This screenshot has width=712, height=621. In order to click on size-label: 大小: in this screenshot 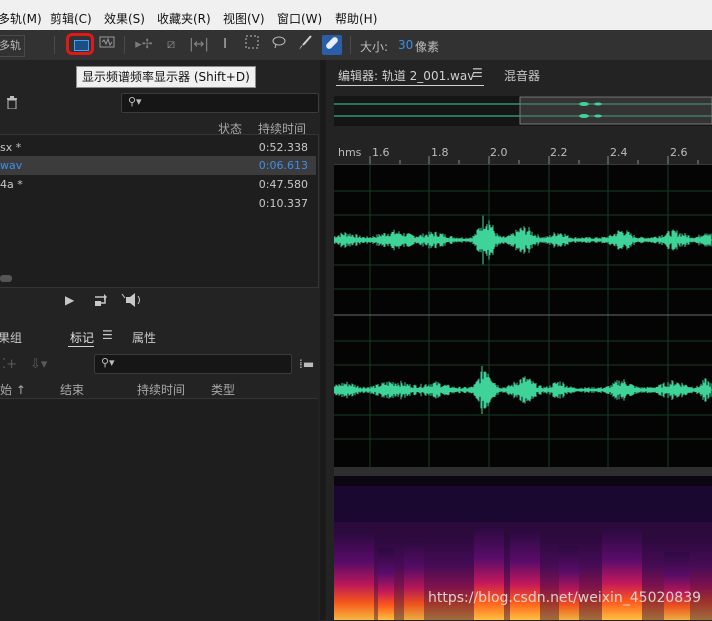, I will do `click(374, 47)`.